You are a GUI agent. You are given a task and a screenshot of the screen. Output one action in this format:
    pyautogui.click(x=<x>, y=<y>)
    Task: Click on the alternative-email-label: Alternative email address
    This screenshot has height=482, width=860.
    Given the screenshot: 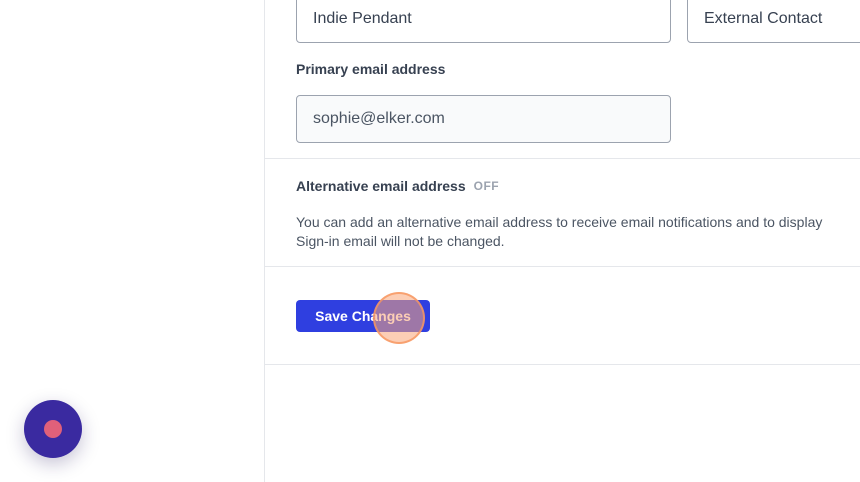 What is the action you would take?
    pyautogui.click(x=381, y=186)
    